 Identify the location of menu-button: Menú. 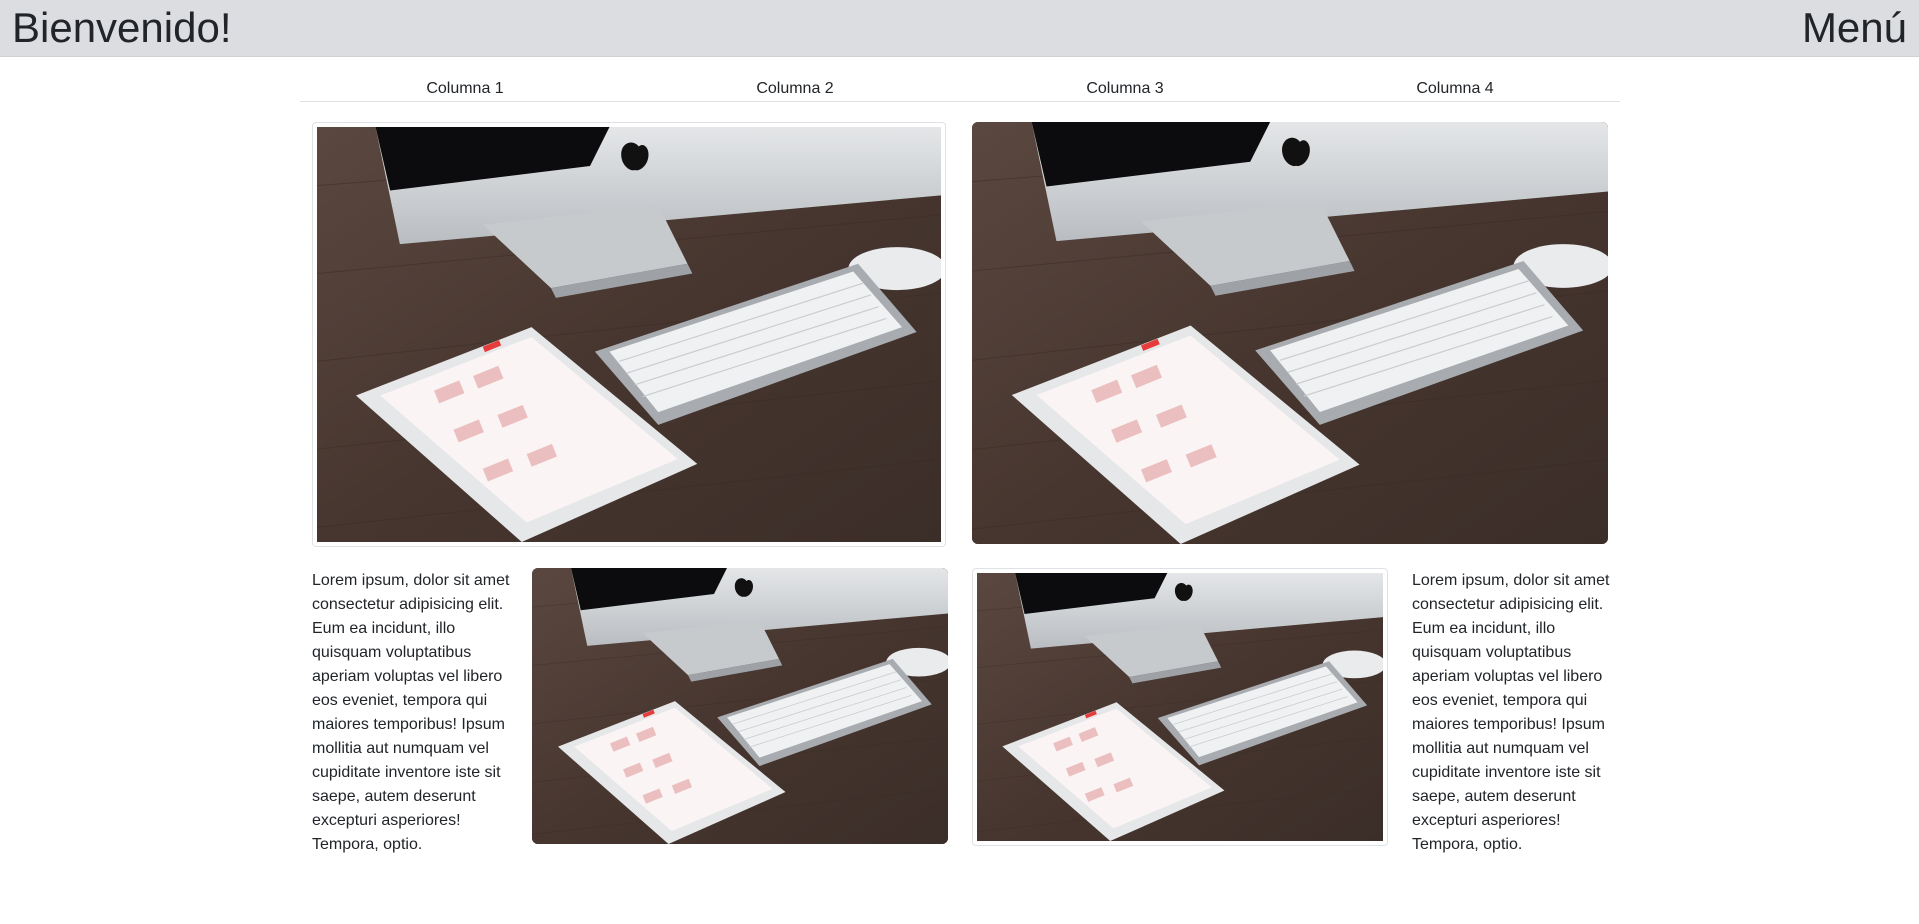
(1854, 28).